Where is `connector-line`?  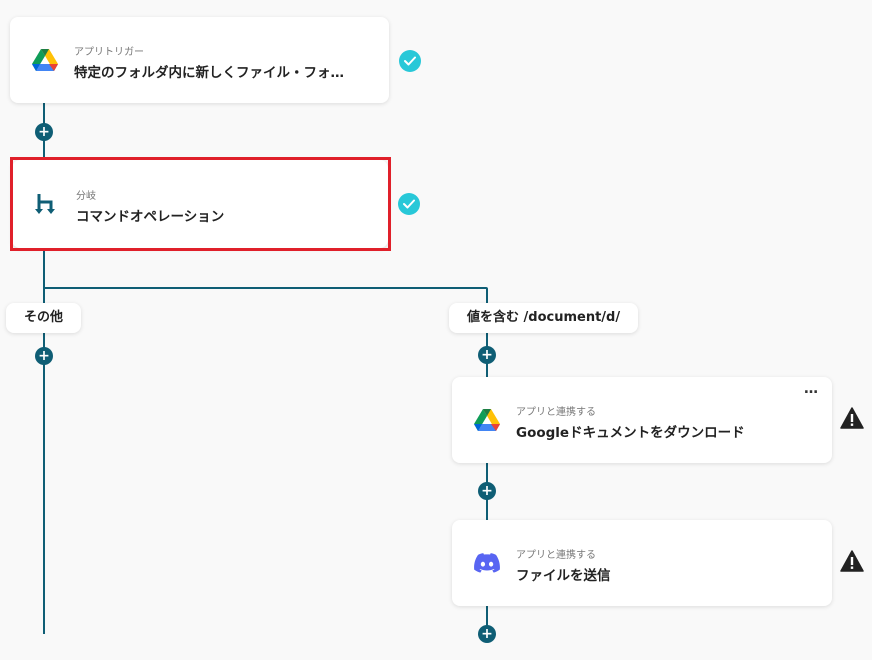 connector-line is located at coordinates (264, 288).